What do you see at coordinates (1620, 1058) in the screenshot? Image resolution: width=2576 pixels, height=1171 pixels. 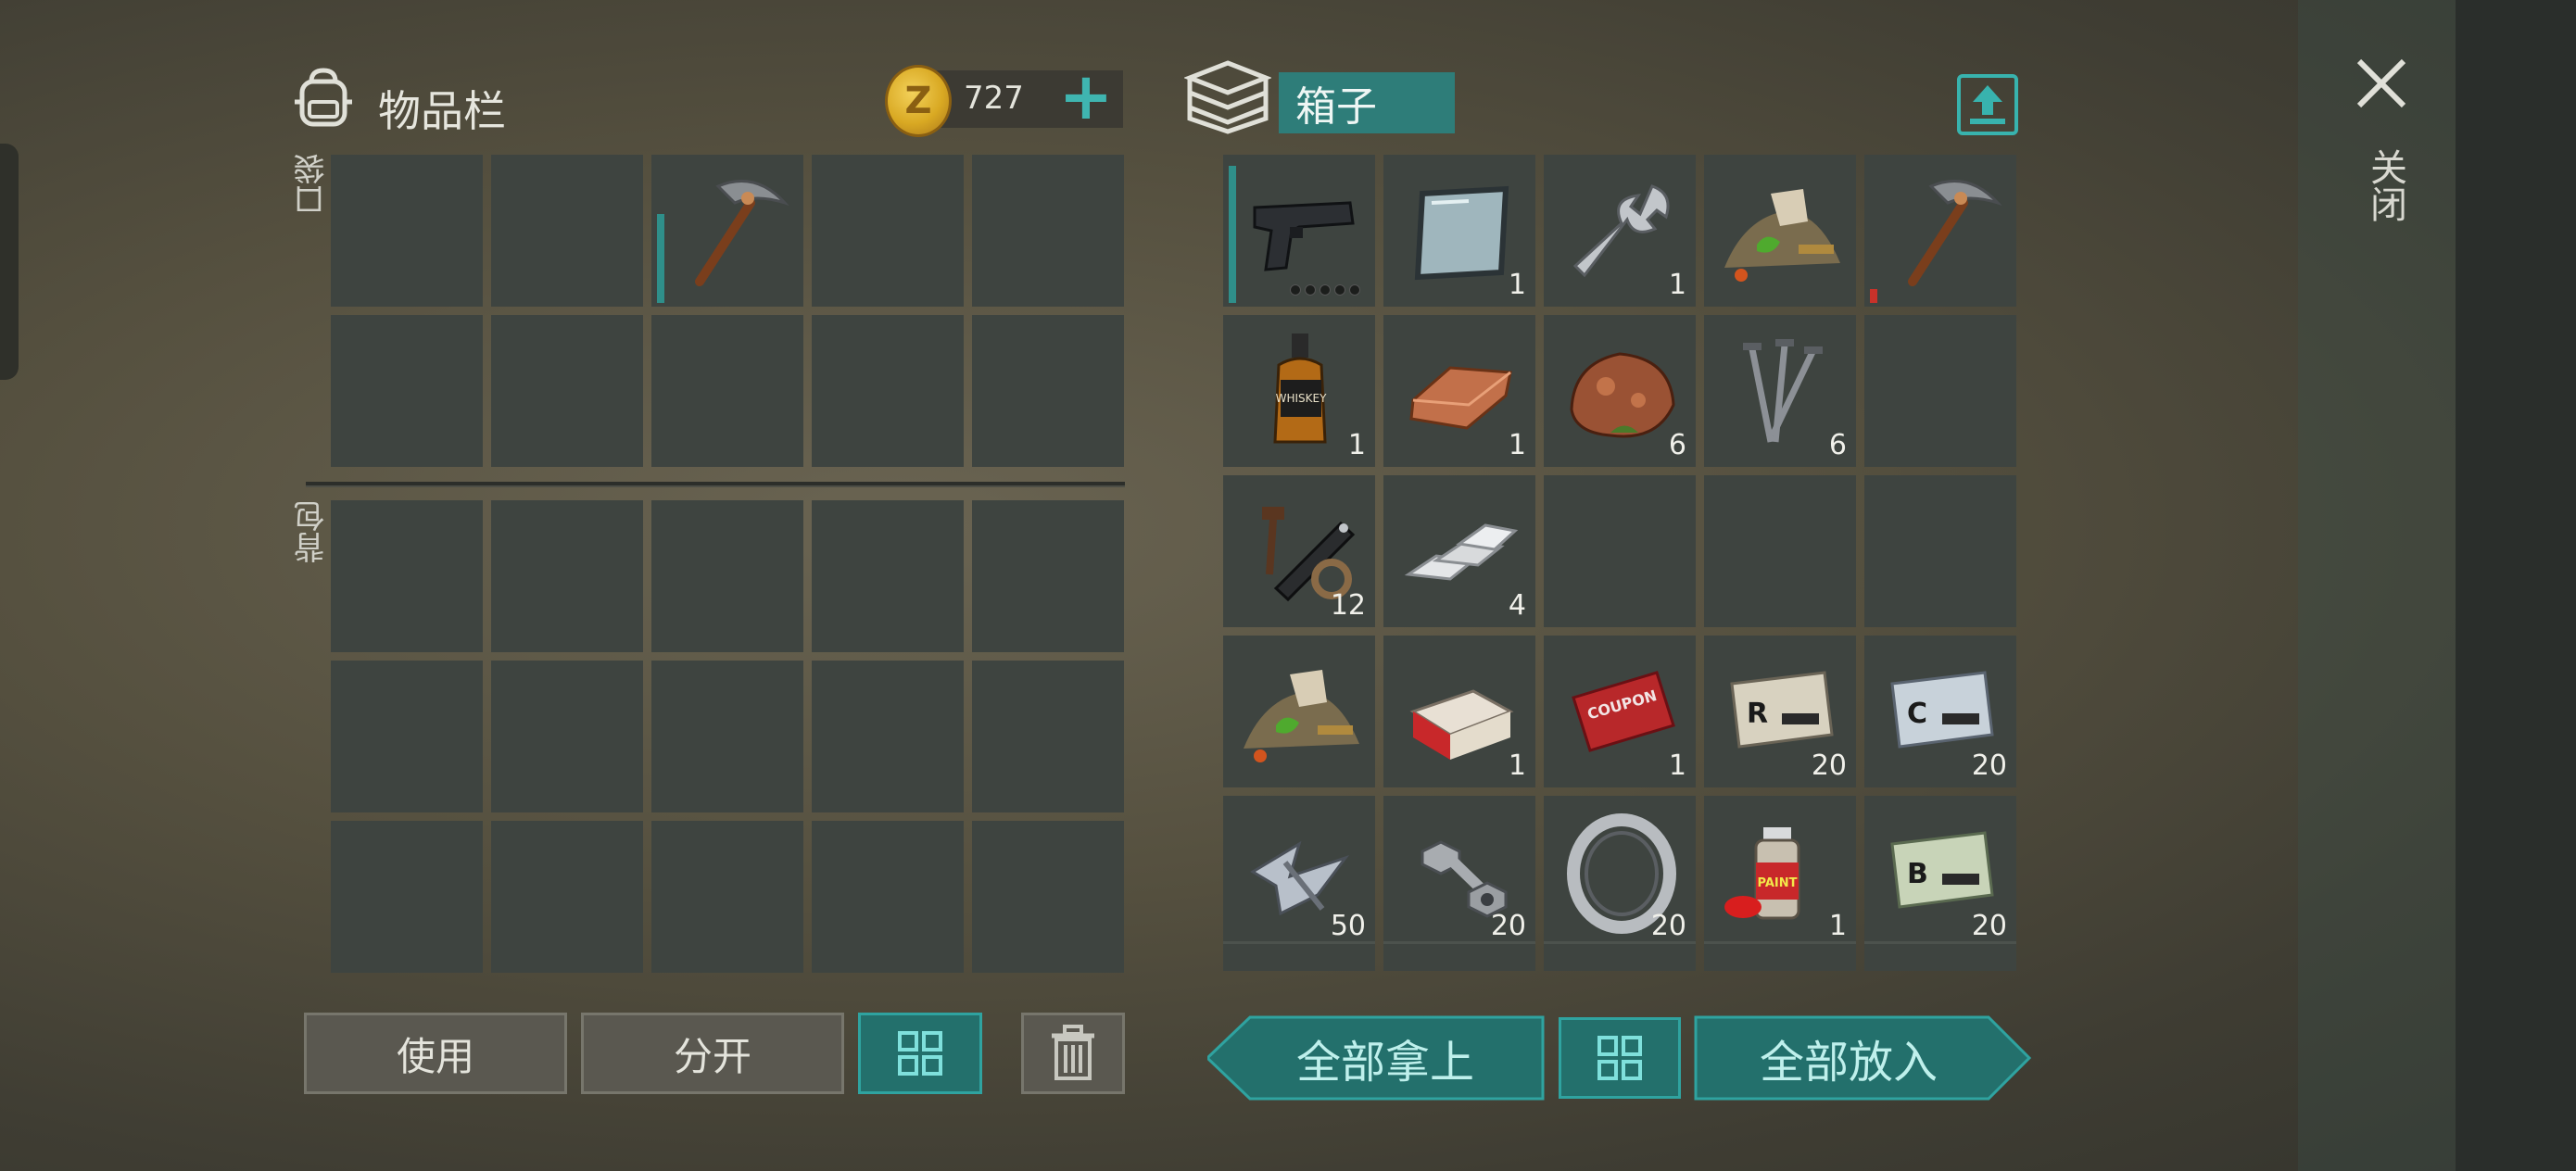 I see `sort-container-button` at bounding box center [1620, 1058].